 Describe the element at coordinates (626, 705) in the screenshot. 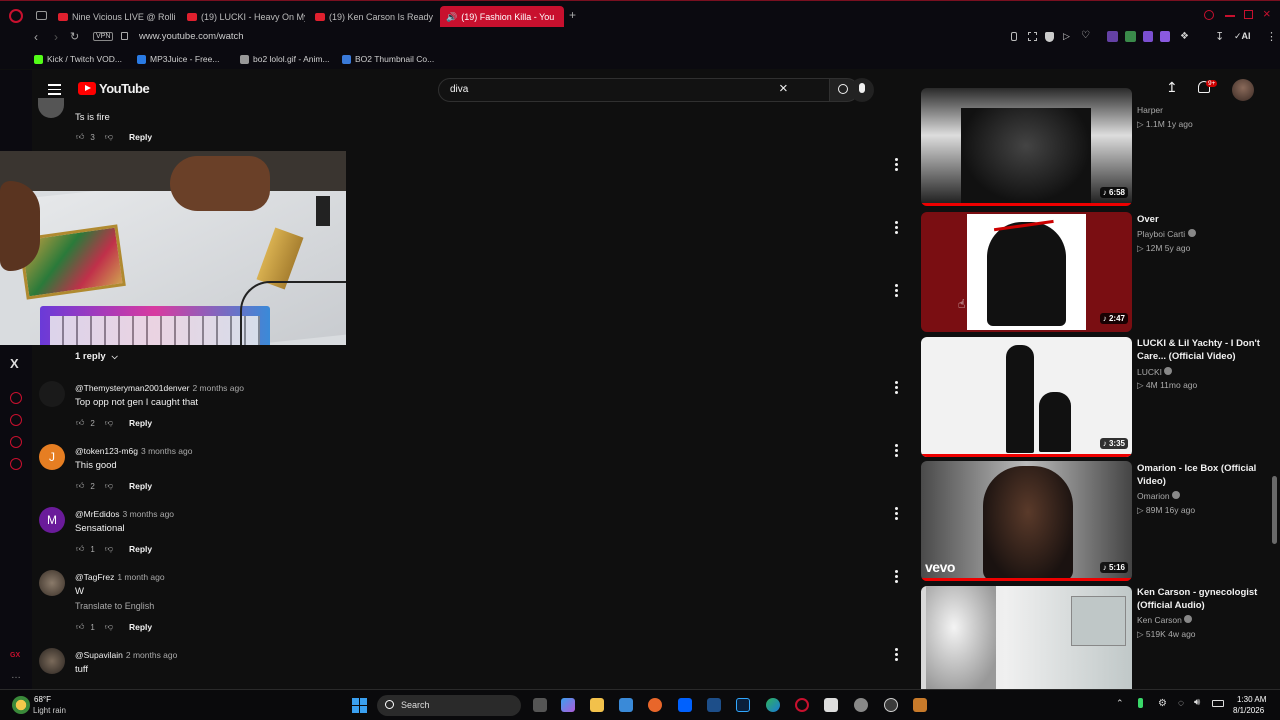

I see `store-icon` at that location.